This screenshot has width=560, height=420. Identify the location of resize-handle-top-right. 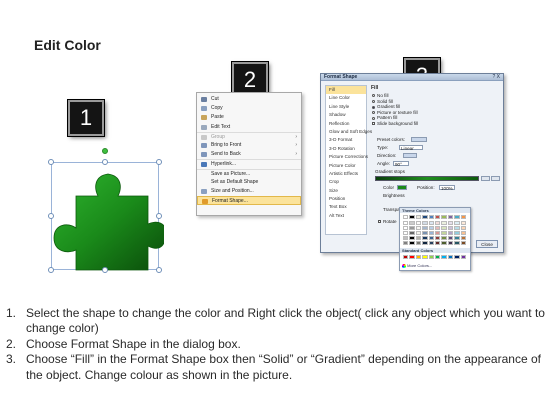
(159, 162).